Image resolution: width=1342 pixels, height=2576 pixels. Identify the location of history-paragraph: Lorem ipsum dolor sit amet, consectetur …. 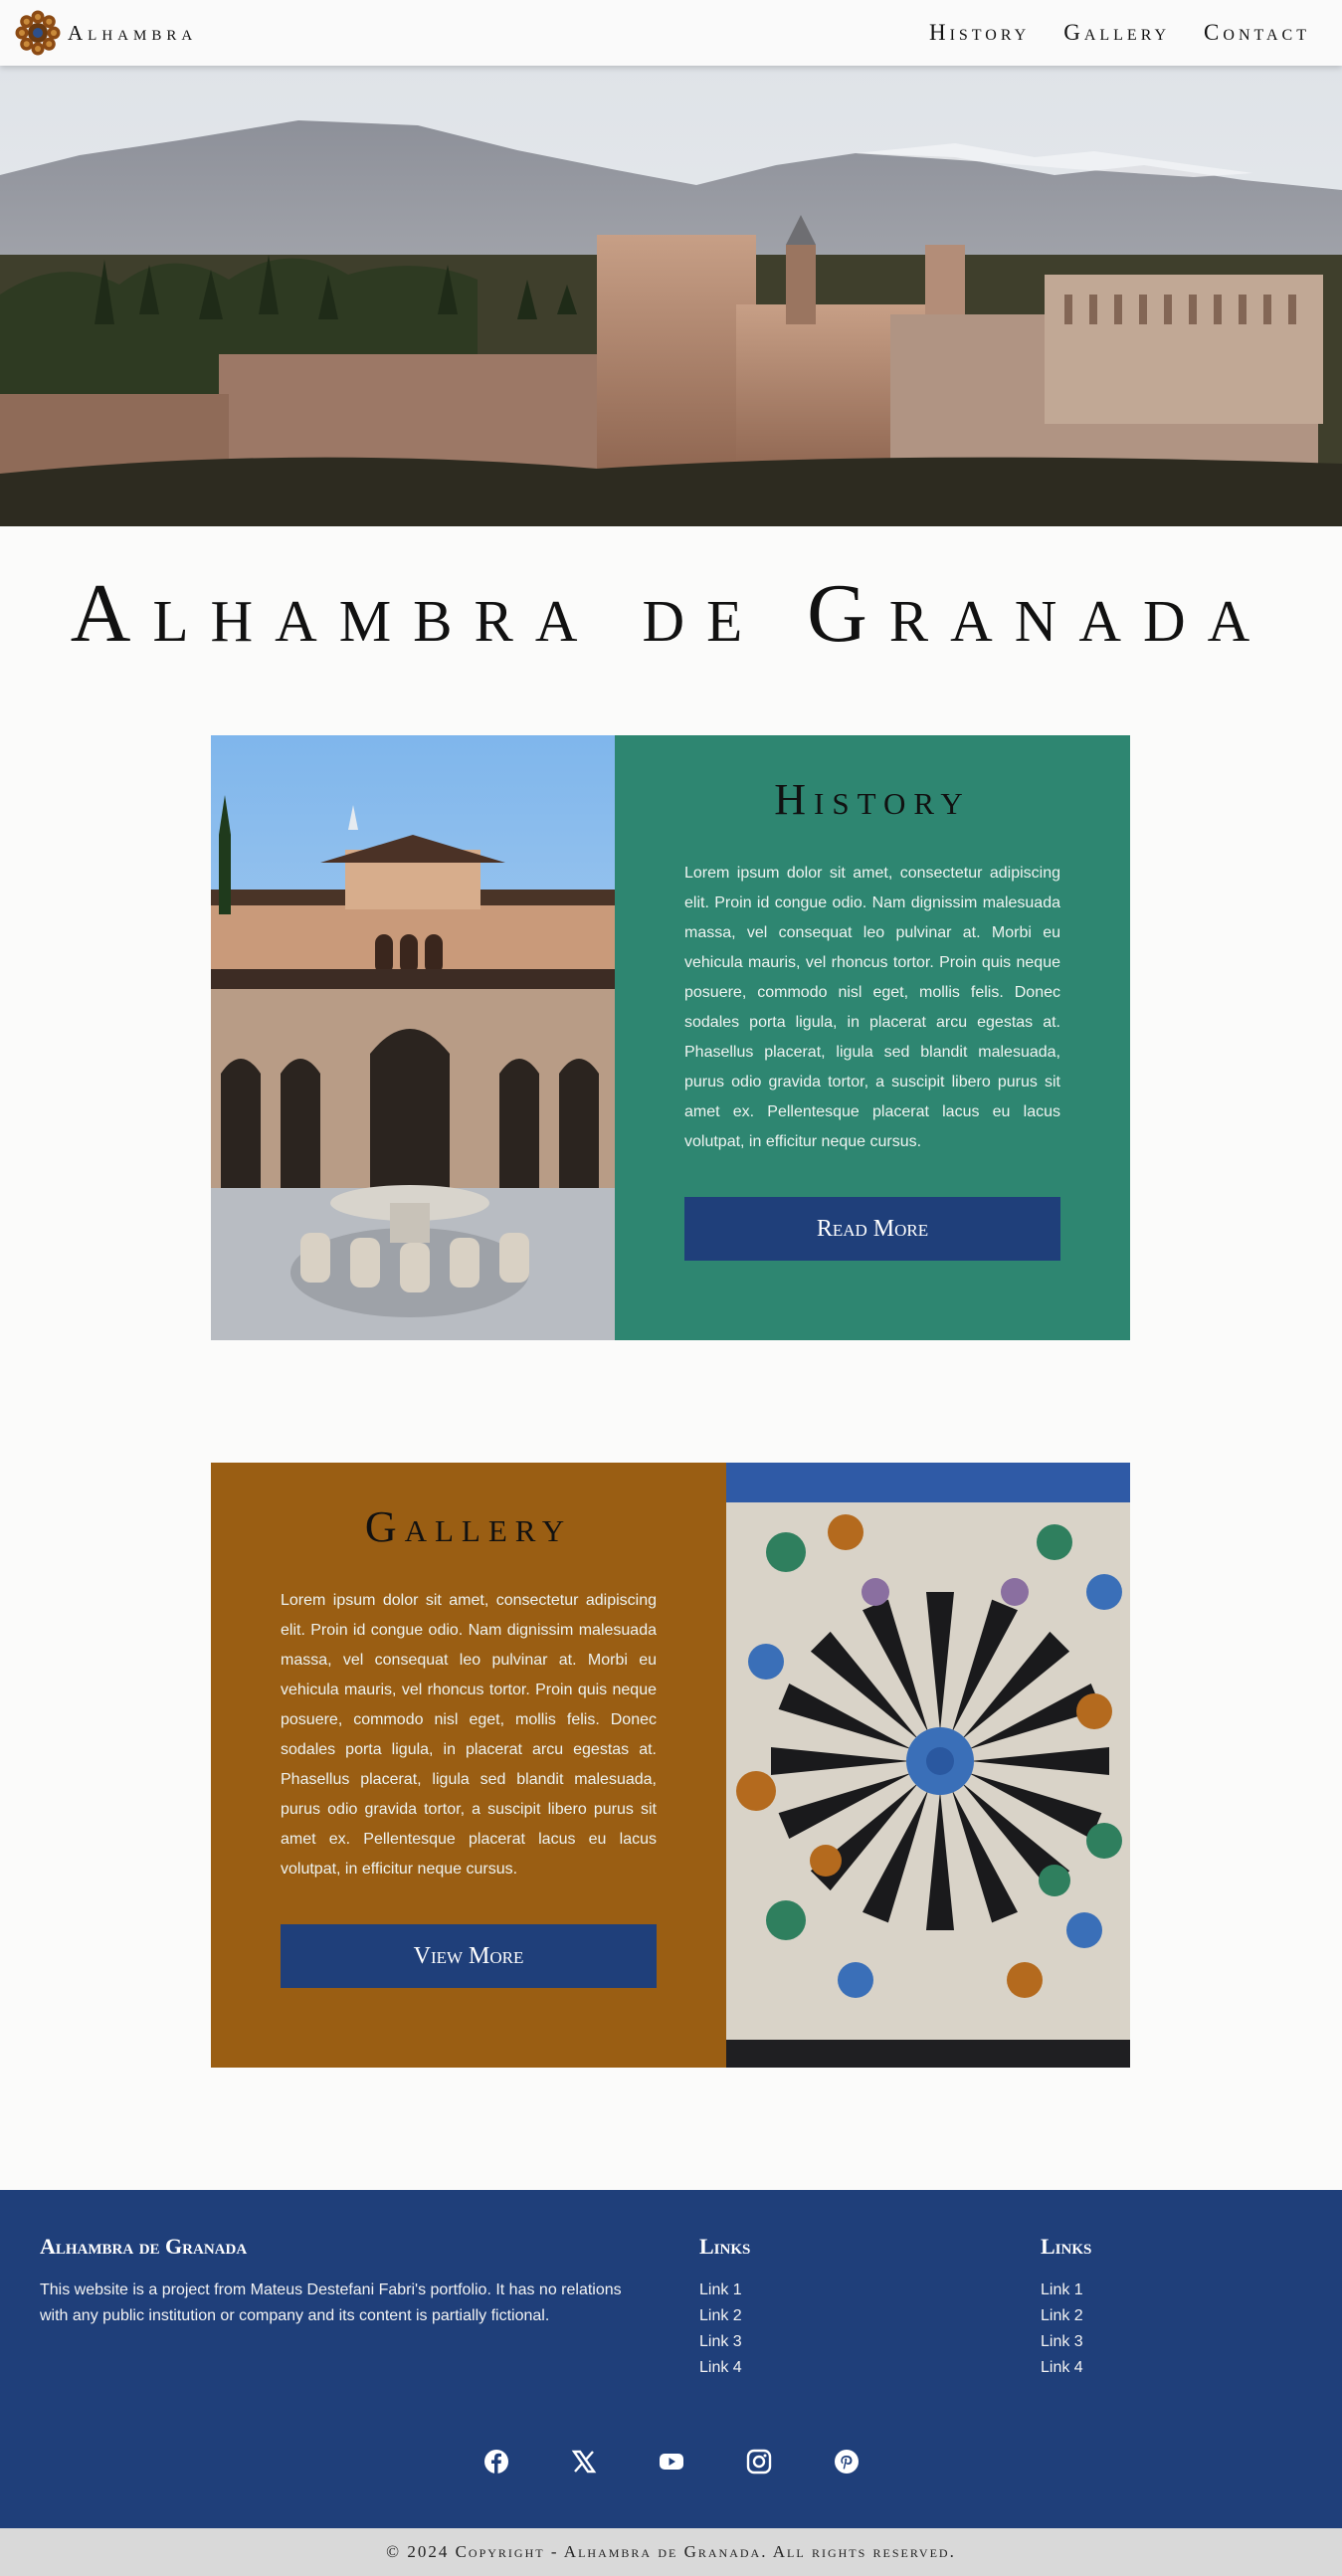
(872, 1007).